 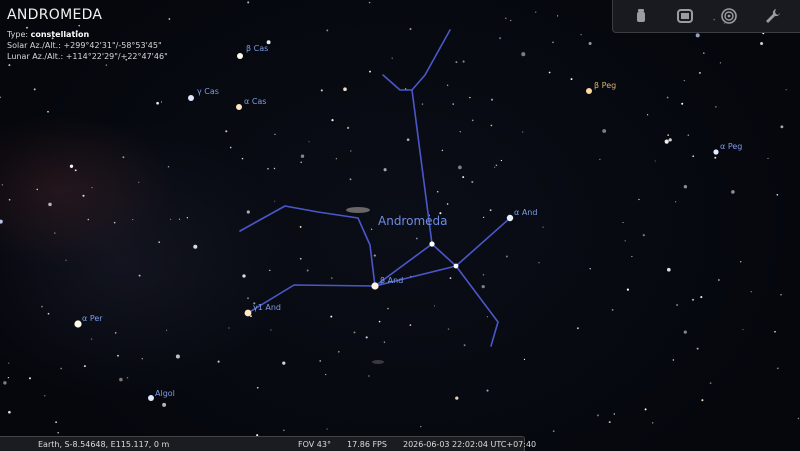 What do you see at coordinates (456, 266) in the screenshot?
I see `star-pi-and` at bounding box center [456, 266].